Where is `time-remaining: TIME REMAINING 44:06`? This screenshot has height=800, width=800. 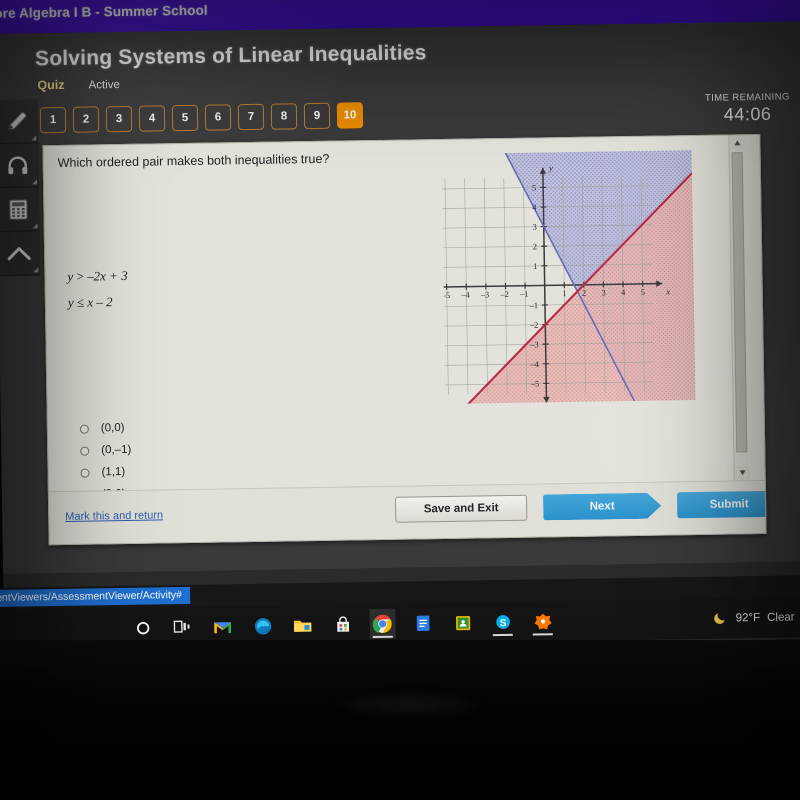 time-remaining: TIME REMAINING 44:06 is located at coordinates (747, 109).